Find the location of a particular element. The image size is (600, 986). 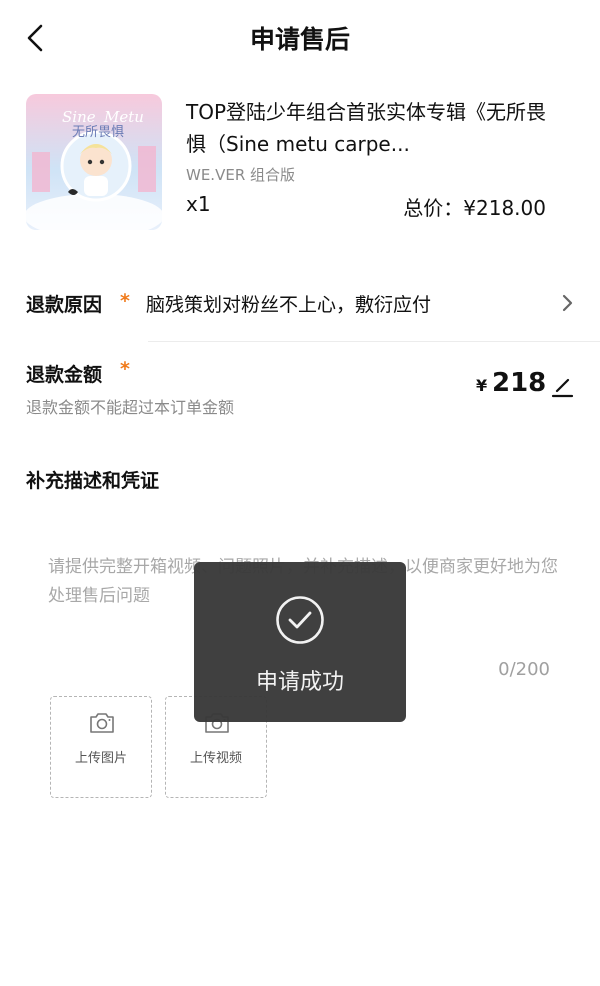

product-quantity: x1 is located at coordinates (198, 204).